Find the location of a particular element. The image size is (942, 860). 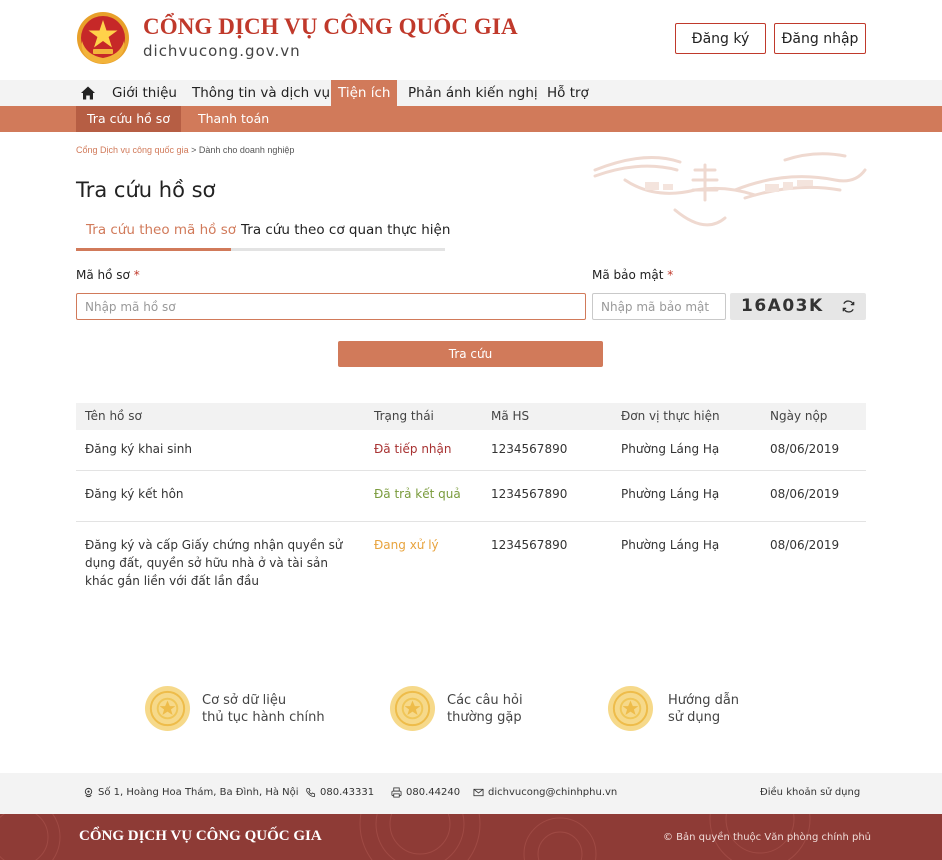

refresh-icon is located at coordinates (848, 306).